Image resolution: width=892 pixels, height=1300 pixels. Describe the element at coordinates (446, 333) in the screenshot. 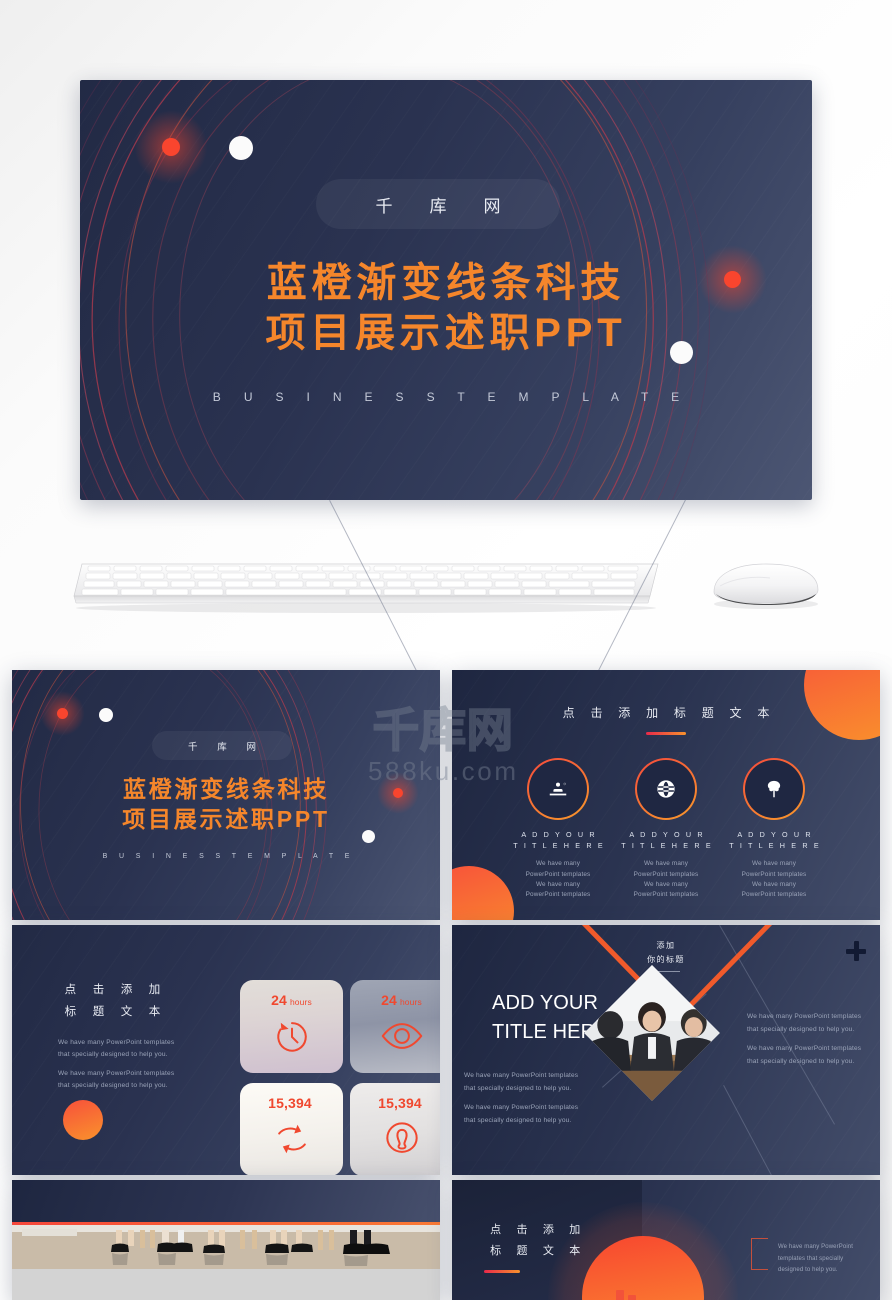

I see `hero-title-text-2: 项目展示述职PPT` at that location.